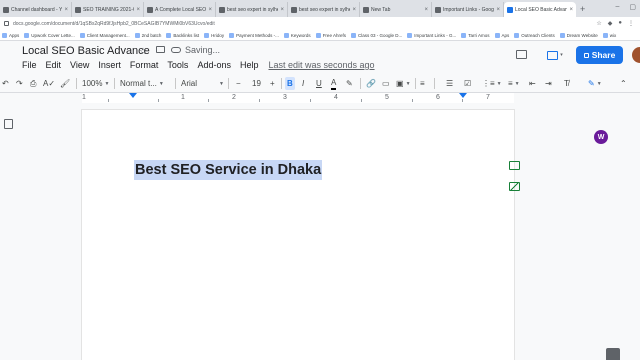  I want to click on align-left-icon: ≡, so click(422, 83).